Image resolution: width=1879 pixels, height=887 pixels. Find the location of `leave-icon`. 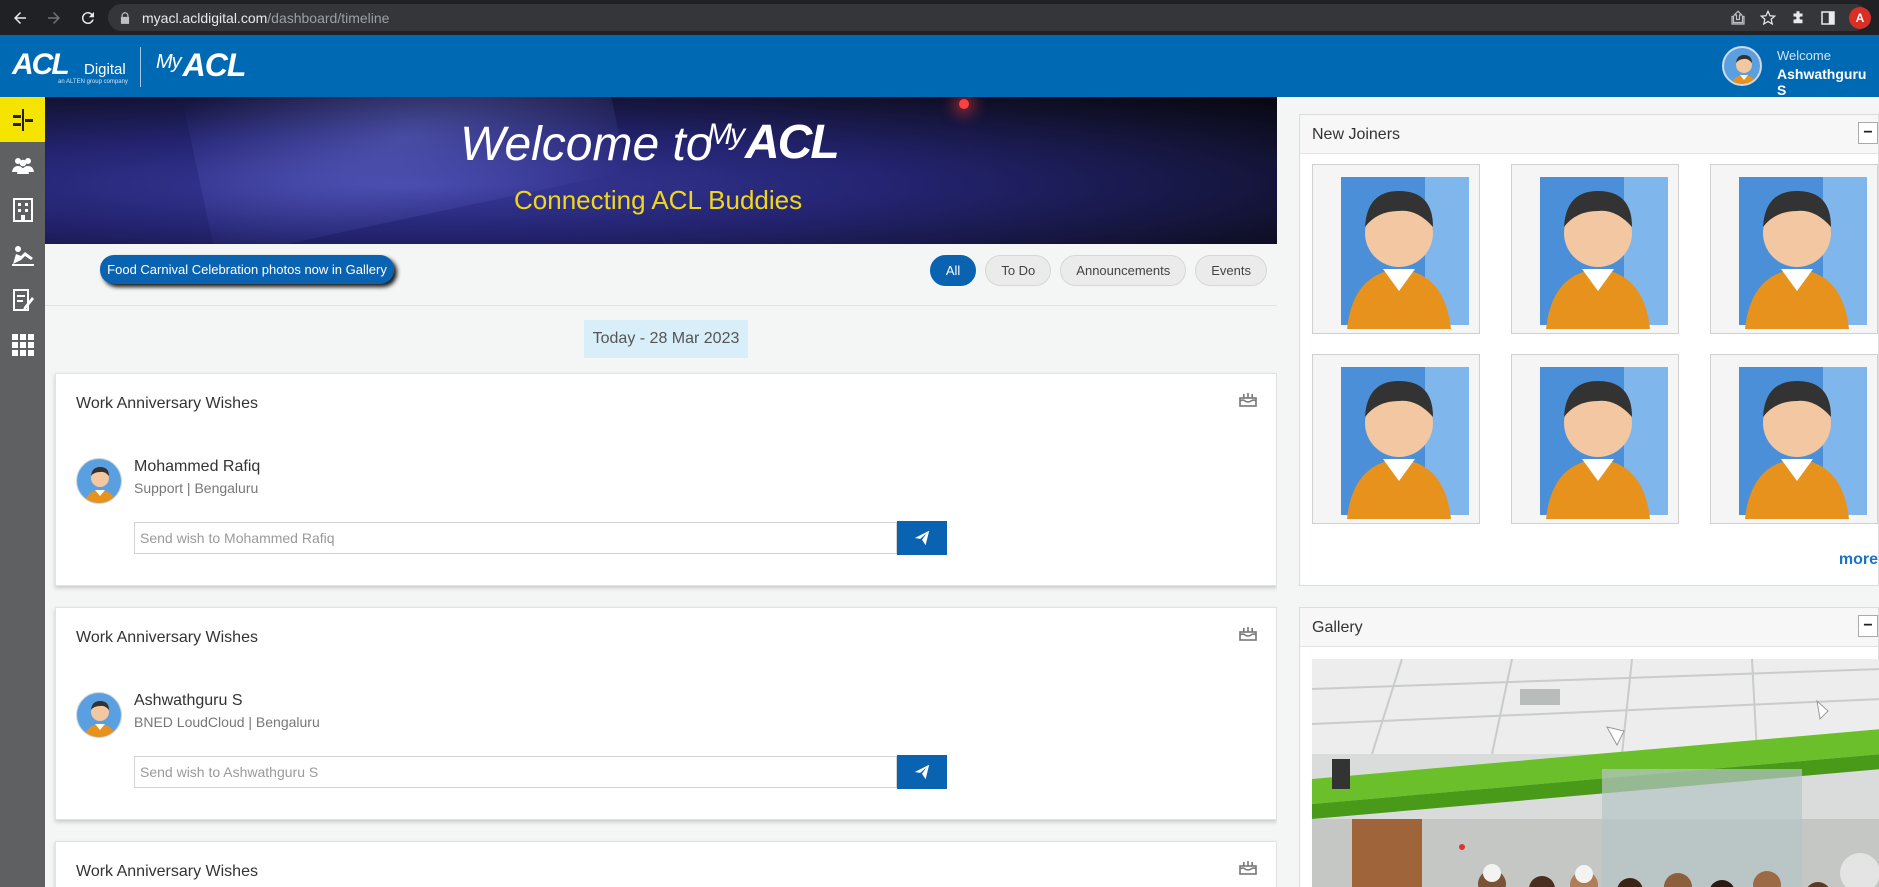

leave-icon is located at coordinates (22, 255).